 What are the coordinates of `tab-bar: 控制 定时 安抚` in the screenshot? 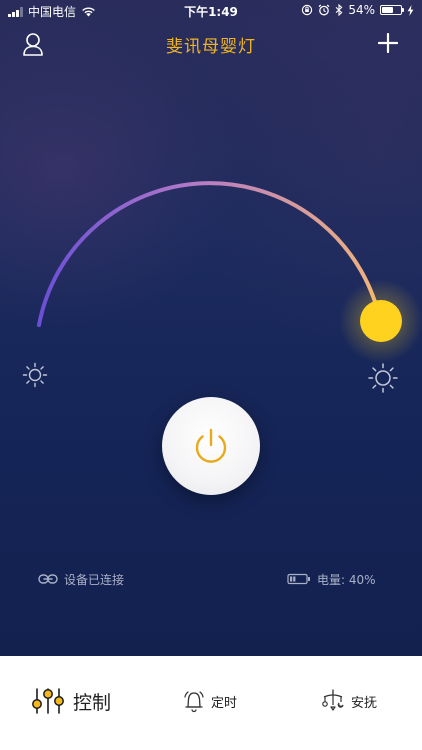 It's located at (211, 703).